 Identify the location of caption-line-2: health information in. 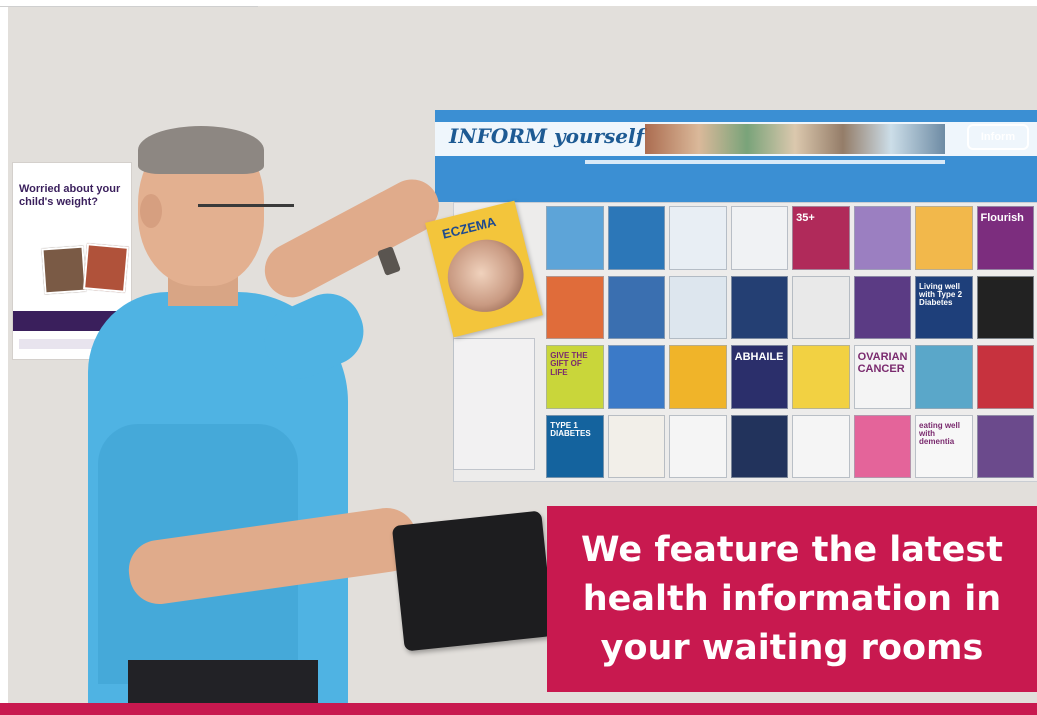
(792, 598).